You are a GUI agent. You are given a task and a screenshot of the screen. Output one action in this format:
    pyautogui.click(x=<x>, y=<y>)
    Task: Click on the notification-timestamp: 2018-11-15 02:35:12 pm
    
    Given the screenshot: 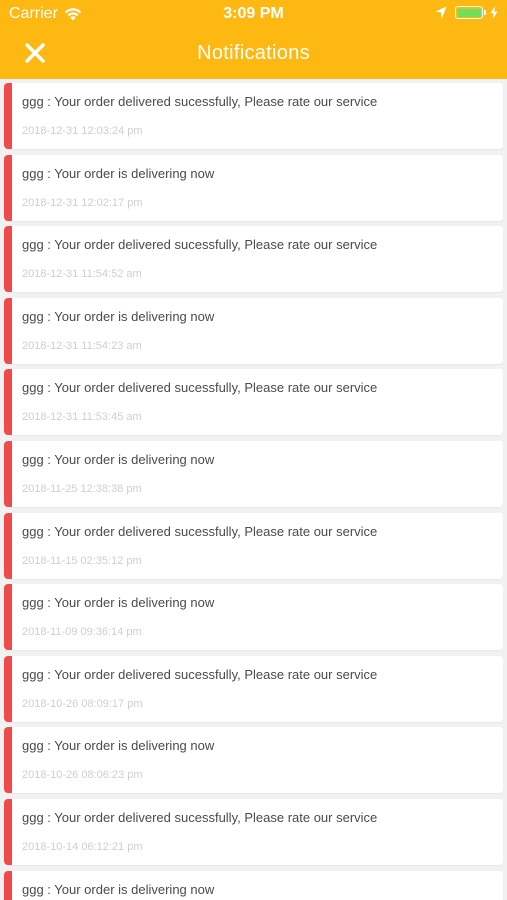 What is the action you would take?
    pyautogui.click(x=82, y=560)
    